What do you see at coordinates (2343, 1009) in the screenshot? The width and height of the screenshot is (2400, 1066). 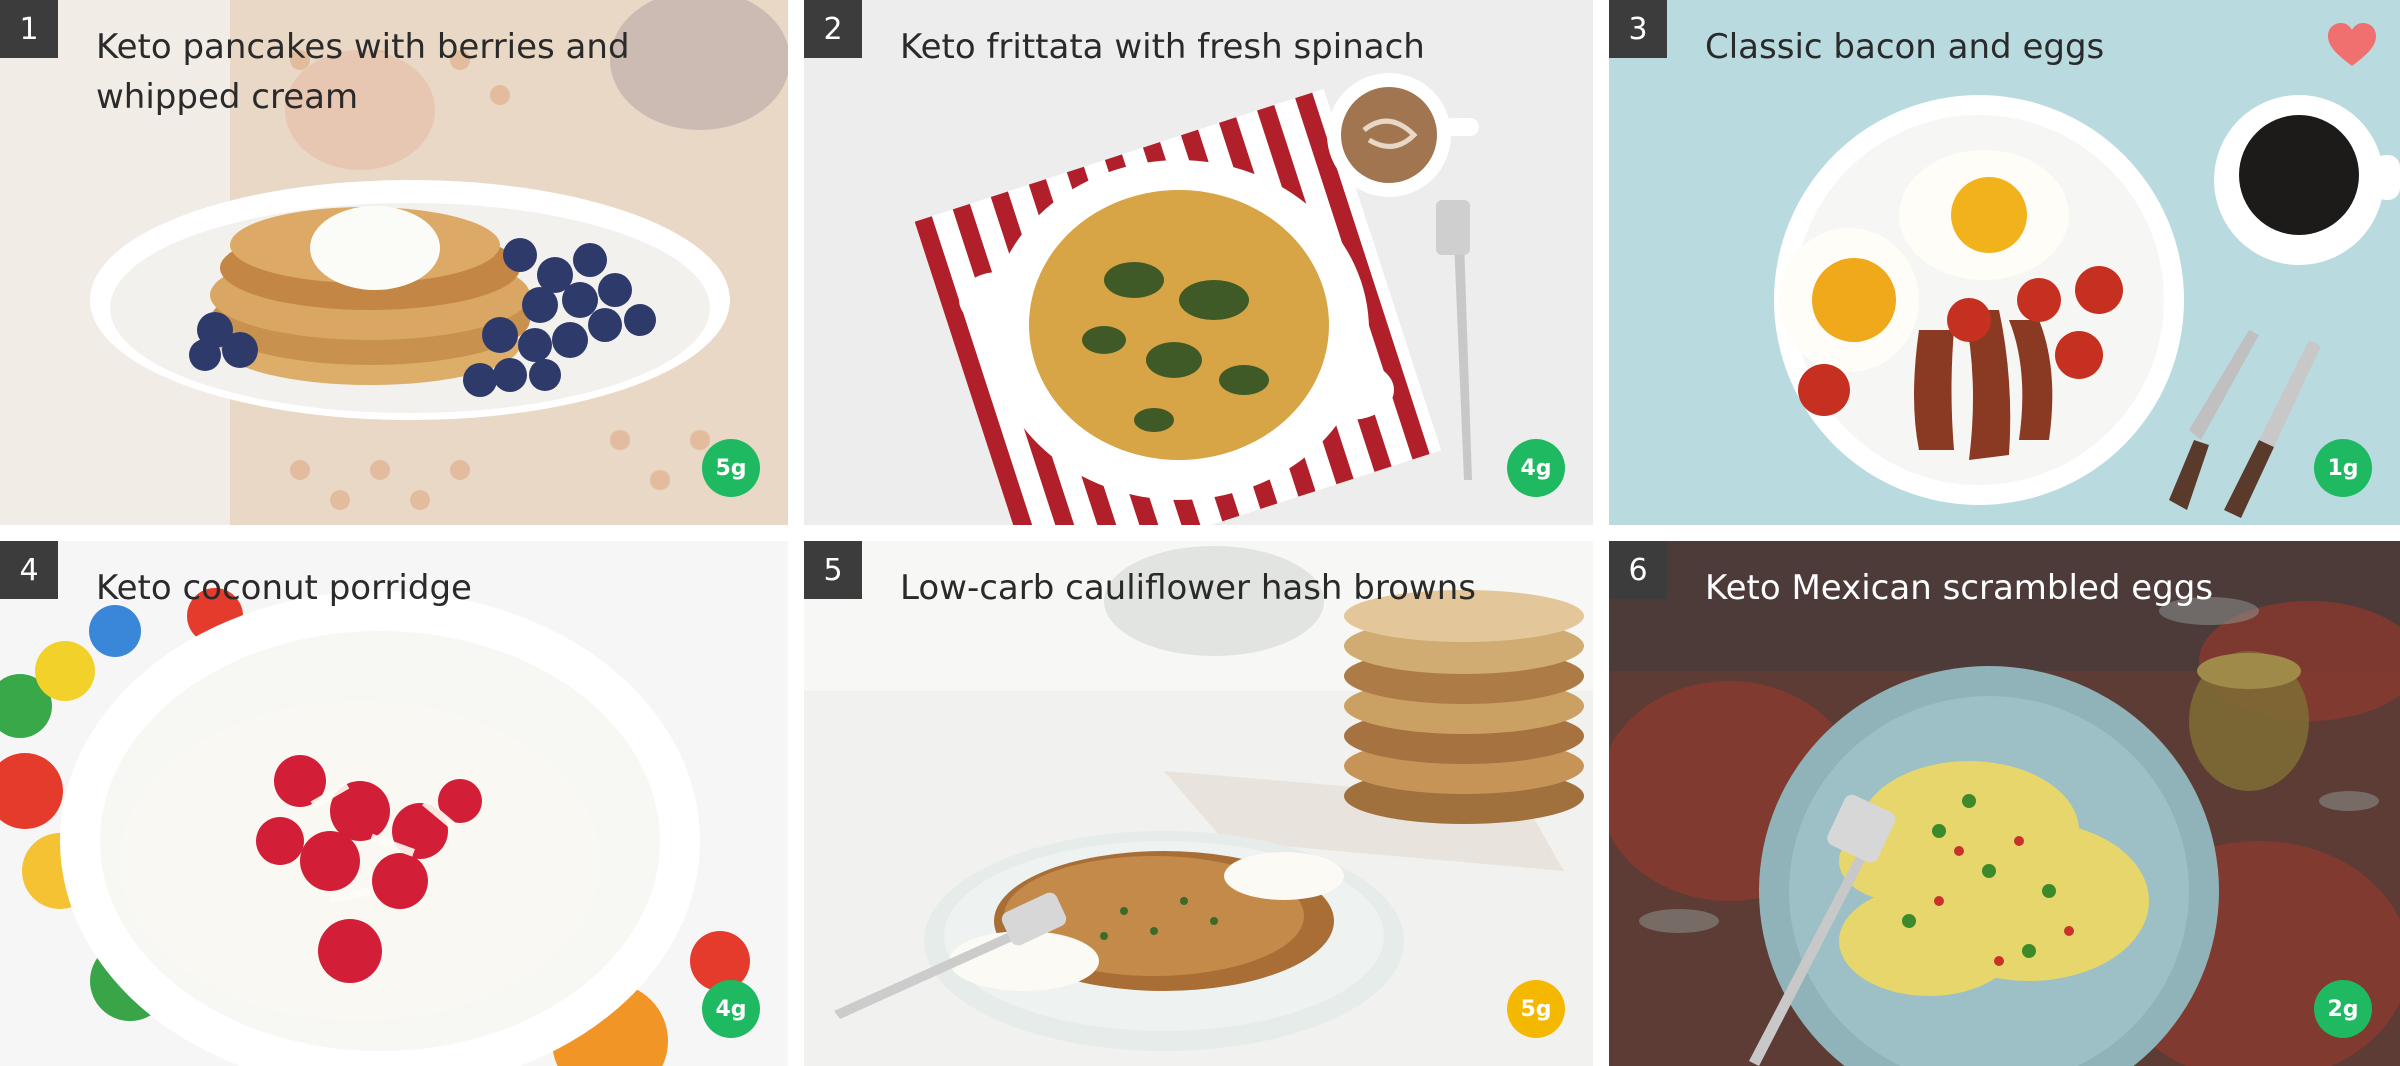 I see `net-carbs-badge: 2g` at bounding box center [2343, 1009].